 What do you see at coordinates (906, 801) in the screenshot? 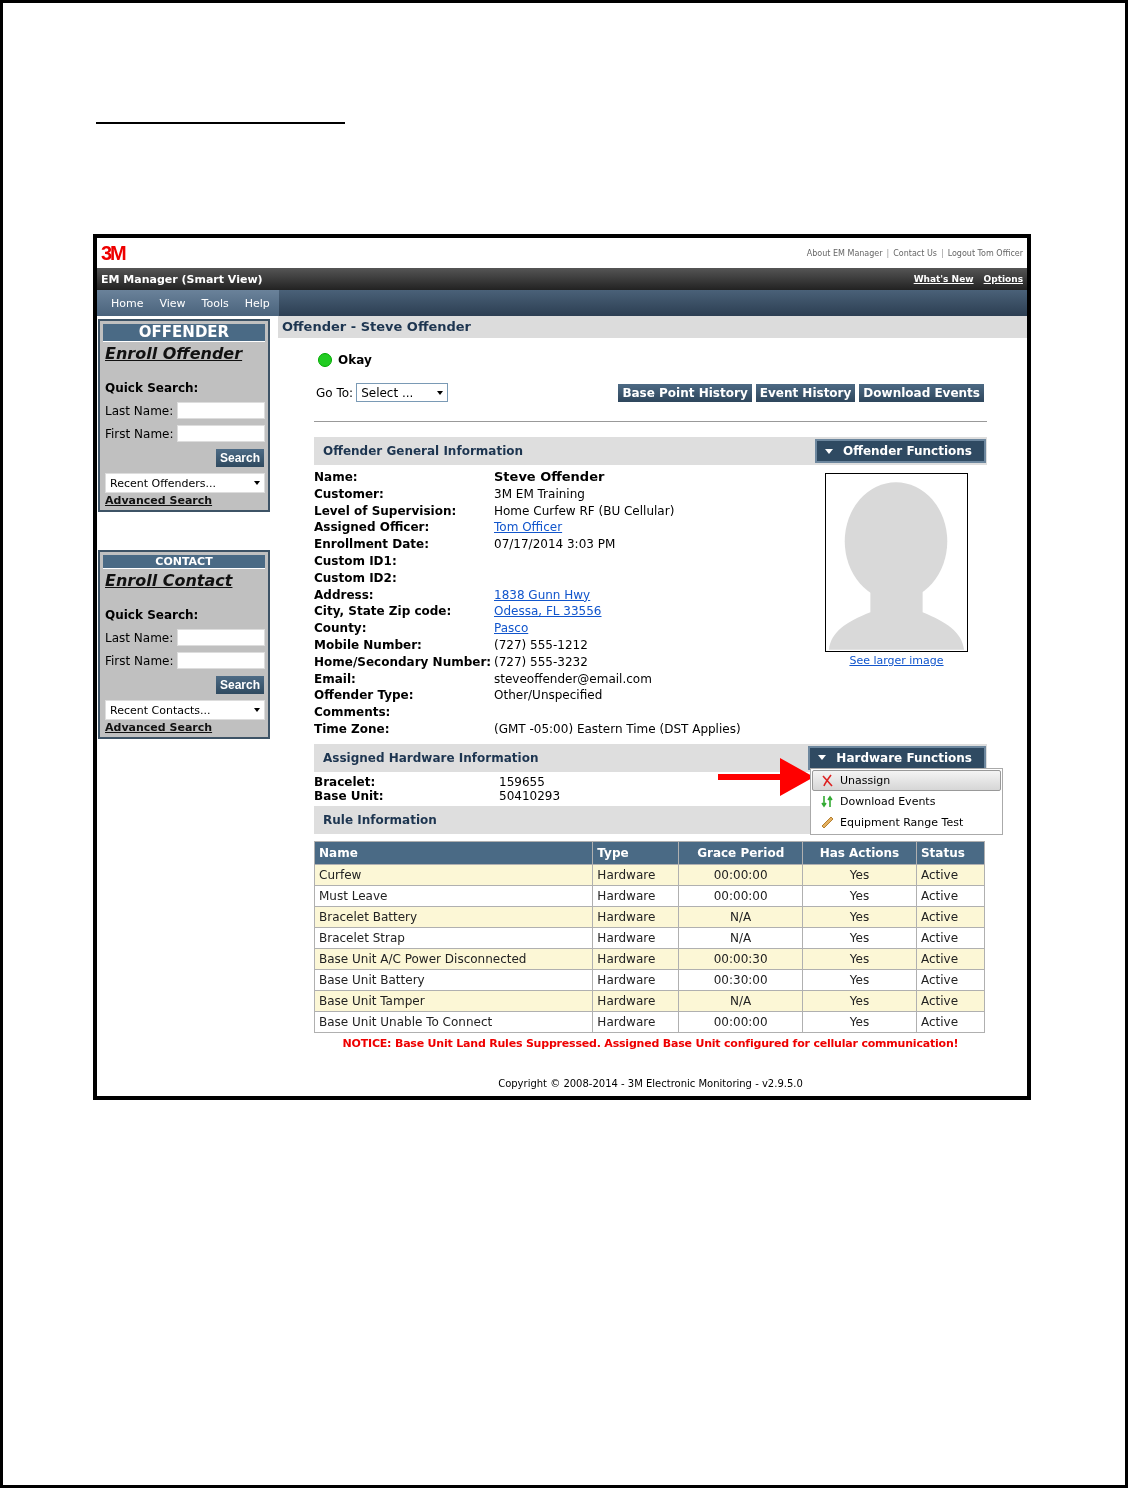
I see `menu-item: Download Events` at bounding box center [906, 801].